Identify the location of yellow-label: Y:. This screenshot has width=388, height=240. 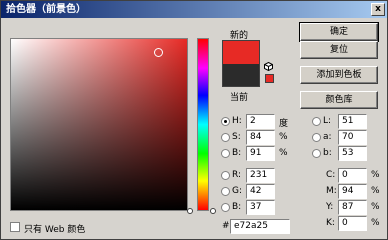
(330, 207).